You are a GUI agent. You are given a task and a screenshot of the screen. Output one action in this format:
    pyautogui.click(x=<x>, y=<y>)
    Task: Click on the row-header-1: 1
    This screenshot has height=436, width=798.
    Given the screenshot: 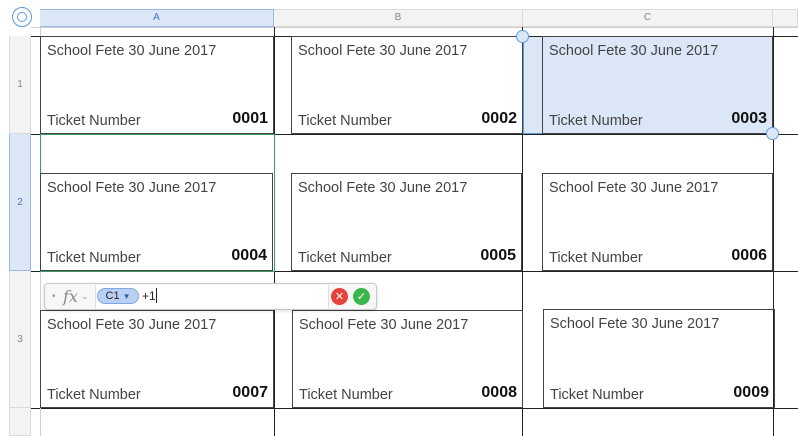 What is the action you would take?
    pyautogui.click(x=20, y=85)
    